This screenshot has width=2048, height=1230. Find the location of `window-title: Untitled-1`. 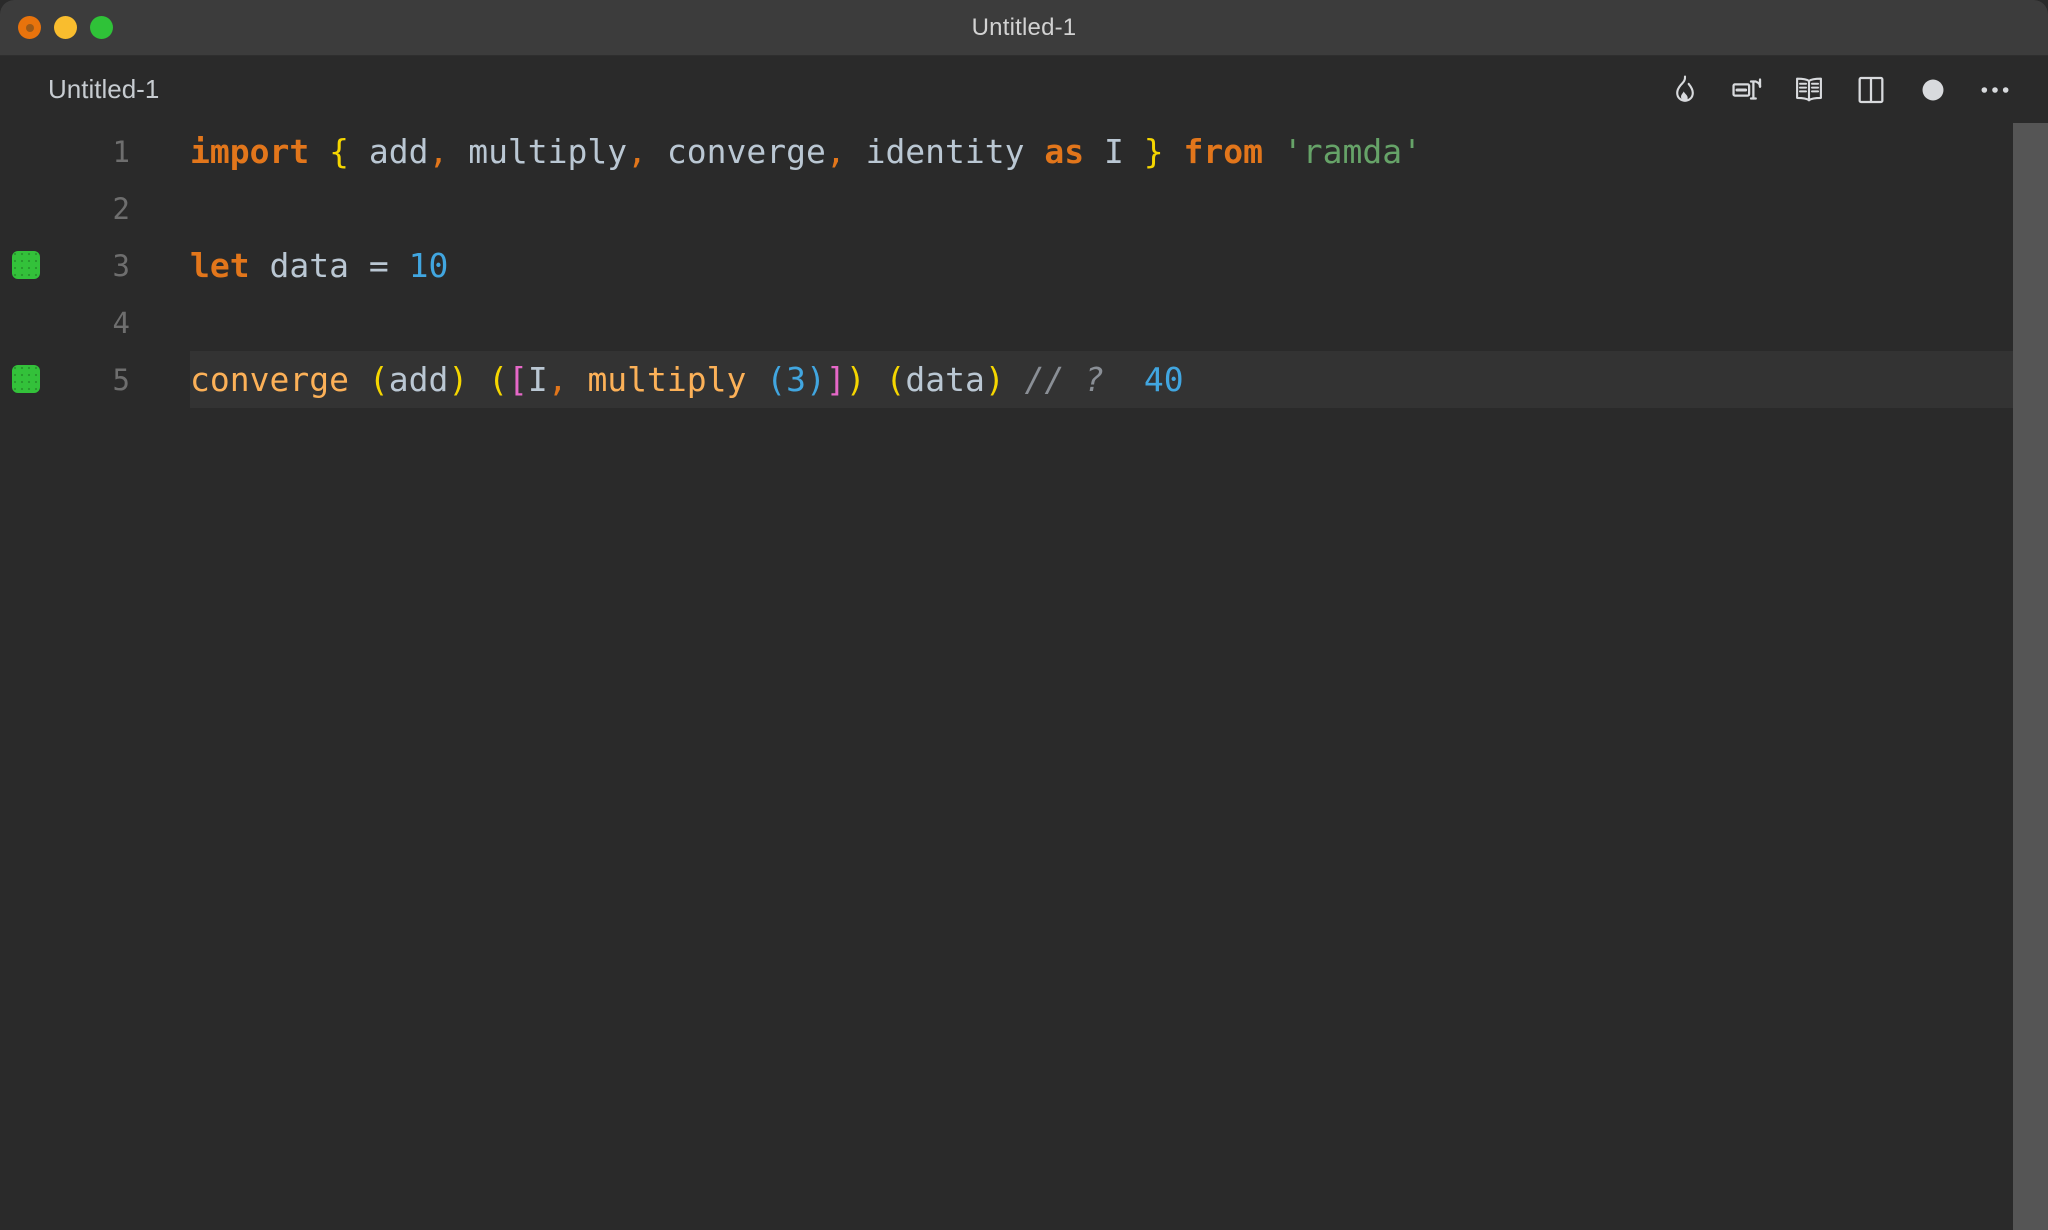

window-title: Untitled-1 is located at coordinates (1024, 27).